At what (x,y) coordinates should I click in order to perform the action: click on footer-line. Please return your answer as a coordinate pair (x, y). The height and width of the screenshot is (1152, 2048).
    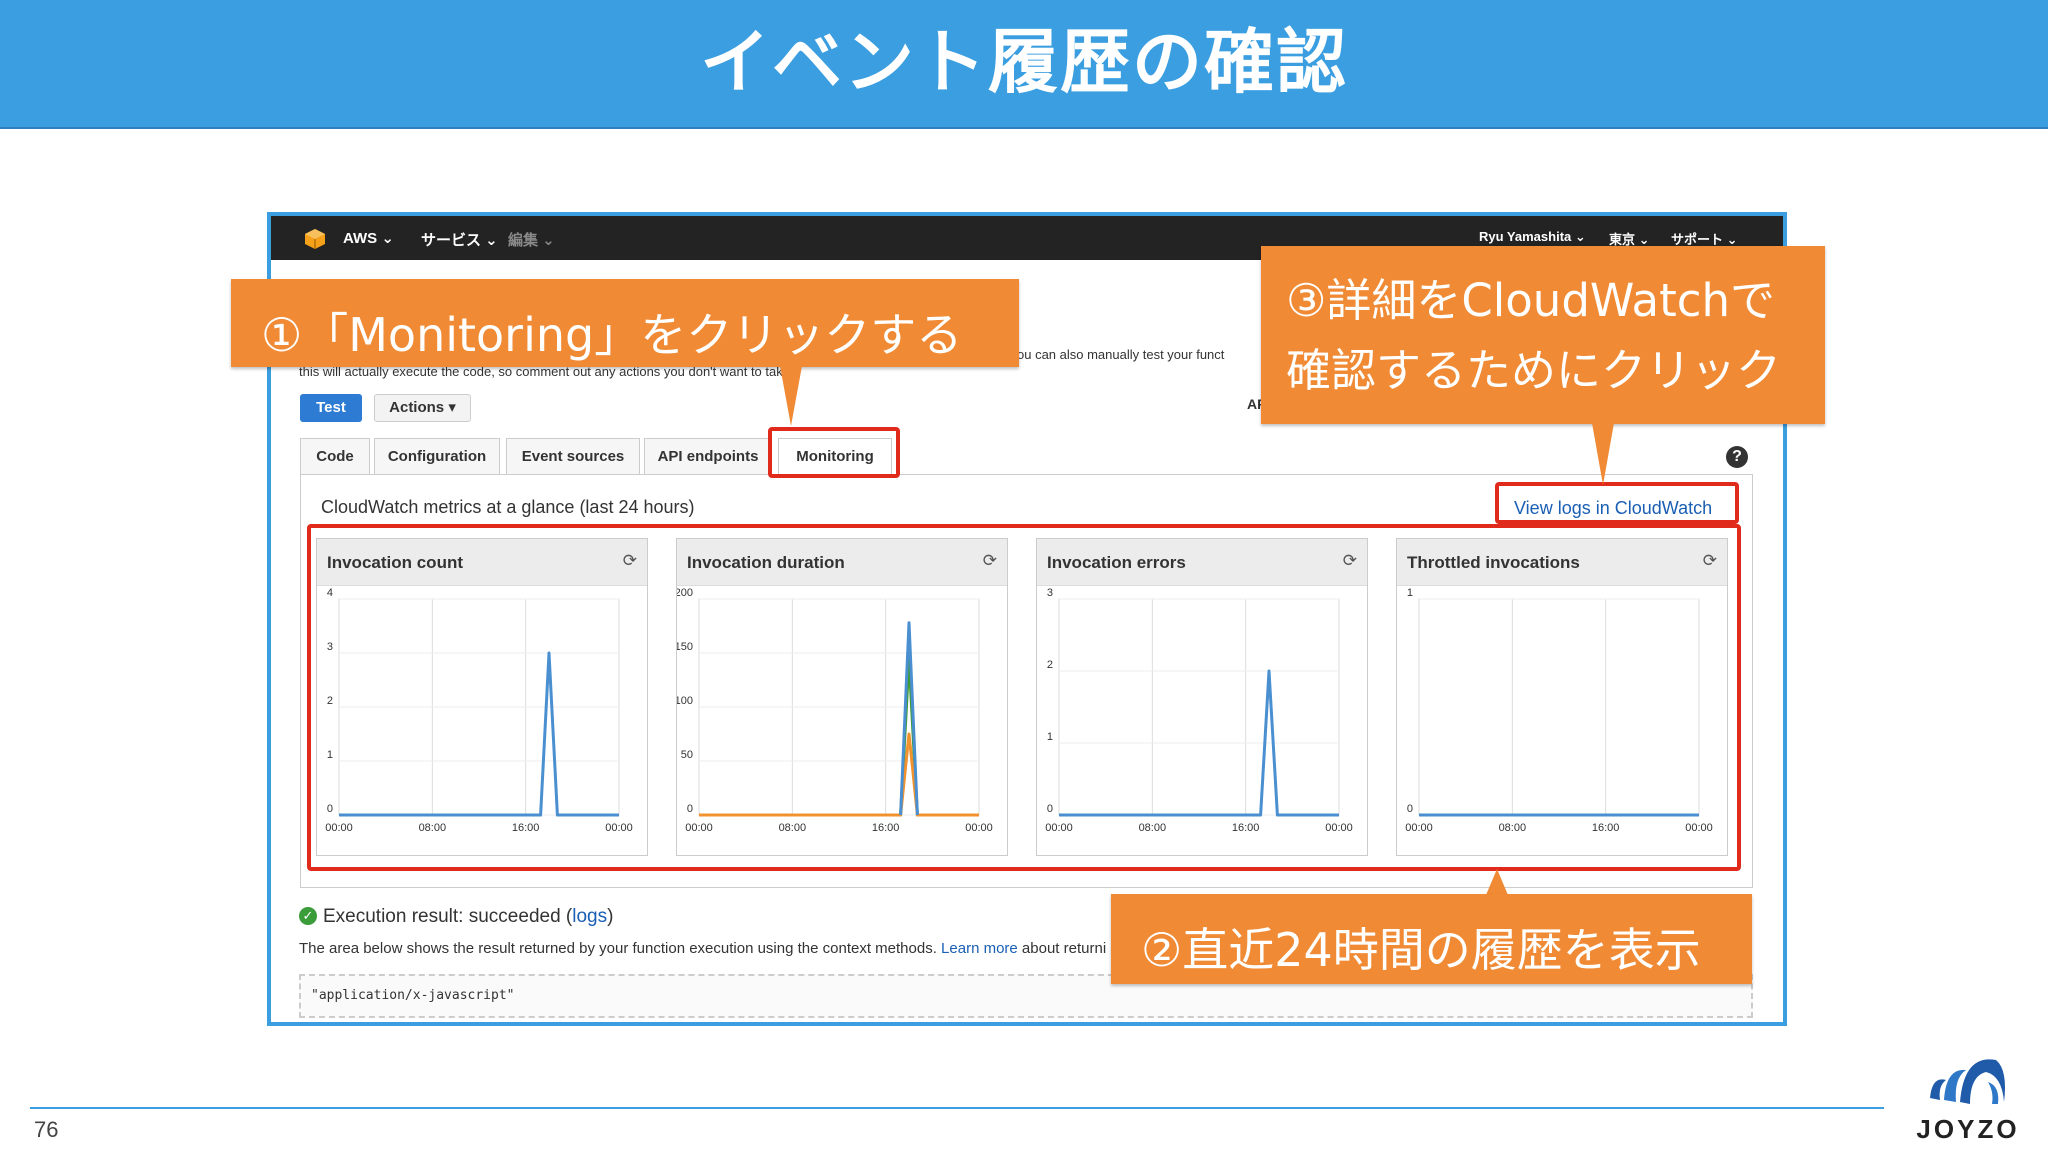
    Looking at the image, I should click on (957, 1108).